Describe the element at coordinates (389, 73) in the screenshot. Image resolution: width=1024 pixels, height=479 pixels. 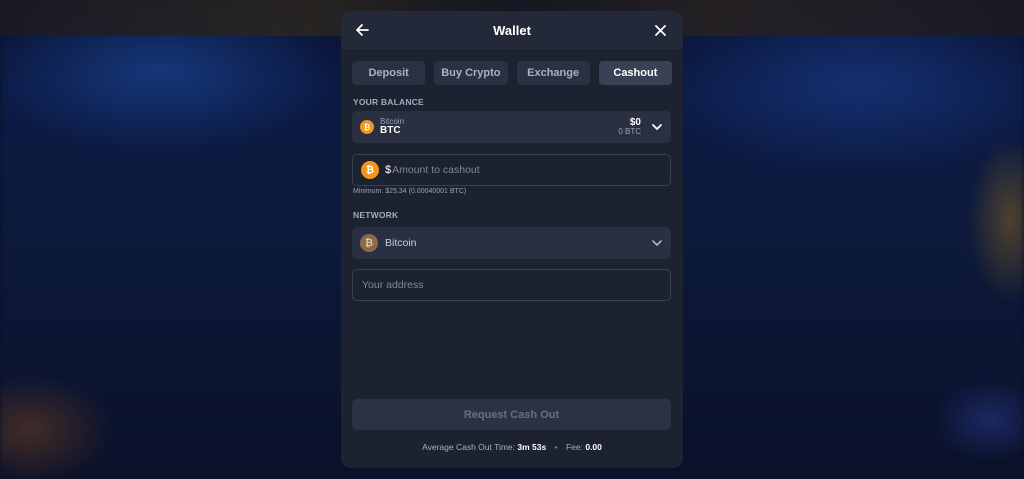
I see `tab-deposit: Deposit` at that location.